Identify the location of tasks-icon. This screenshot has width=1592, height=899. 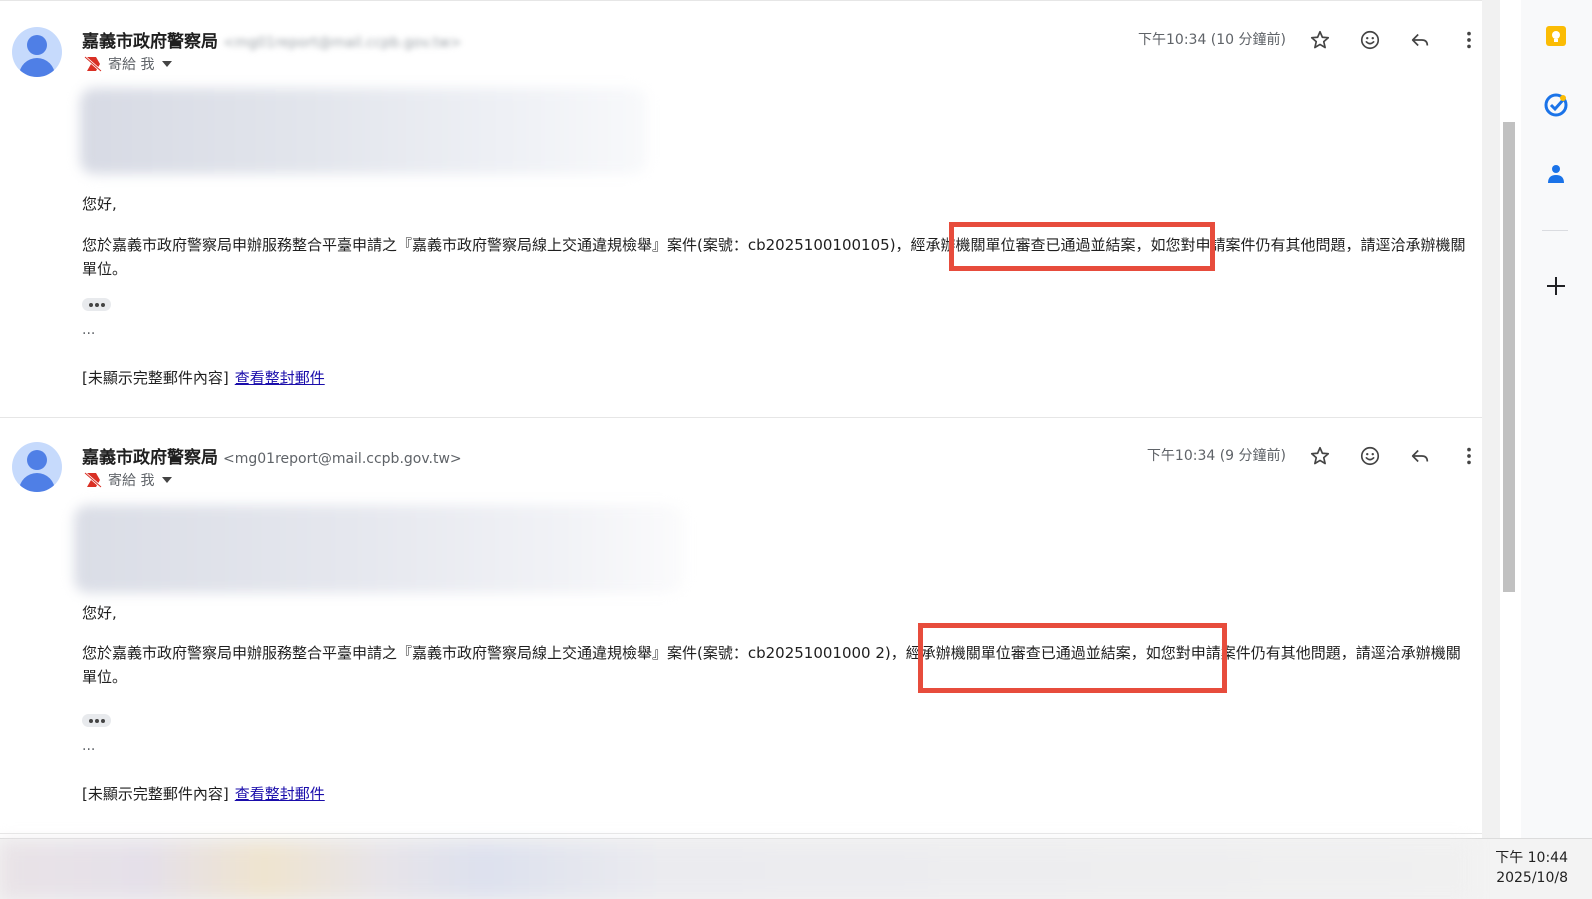
(1556, 105).